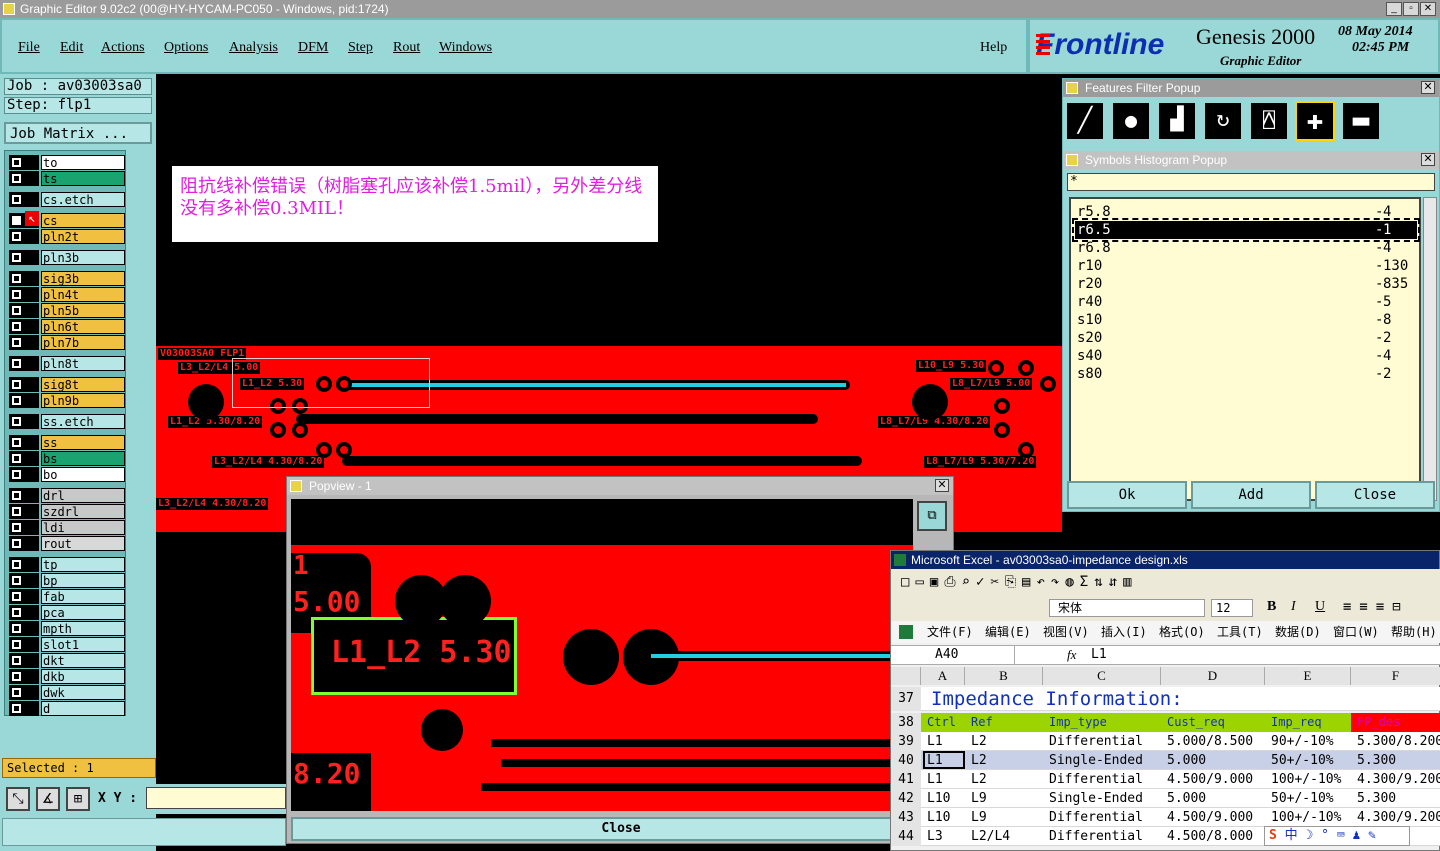 This screenshot has width=1440, height=851. Describe the element at coordinates (1246, 266) in the screenshot. I see `histogram-row: r10-130` at that location.